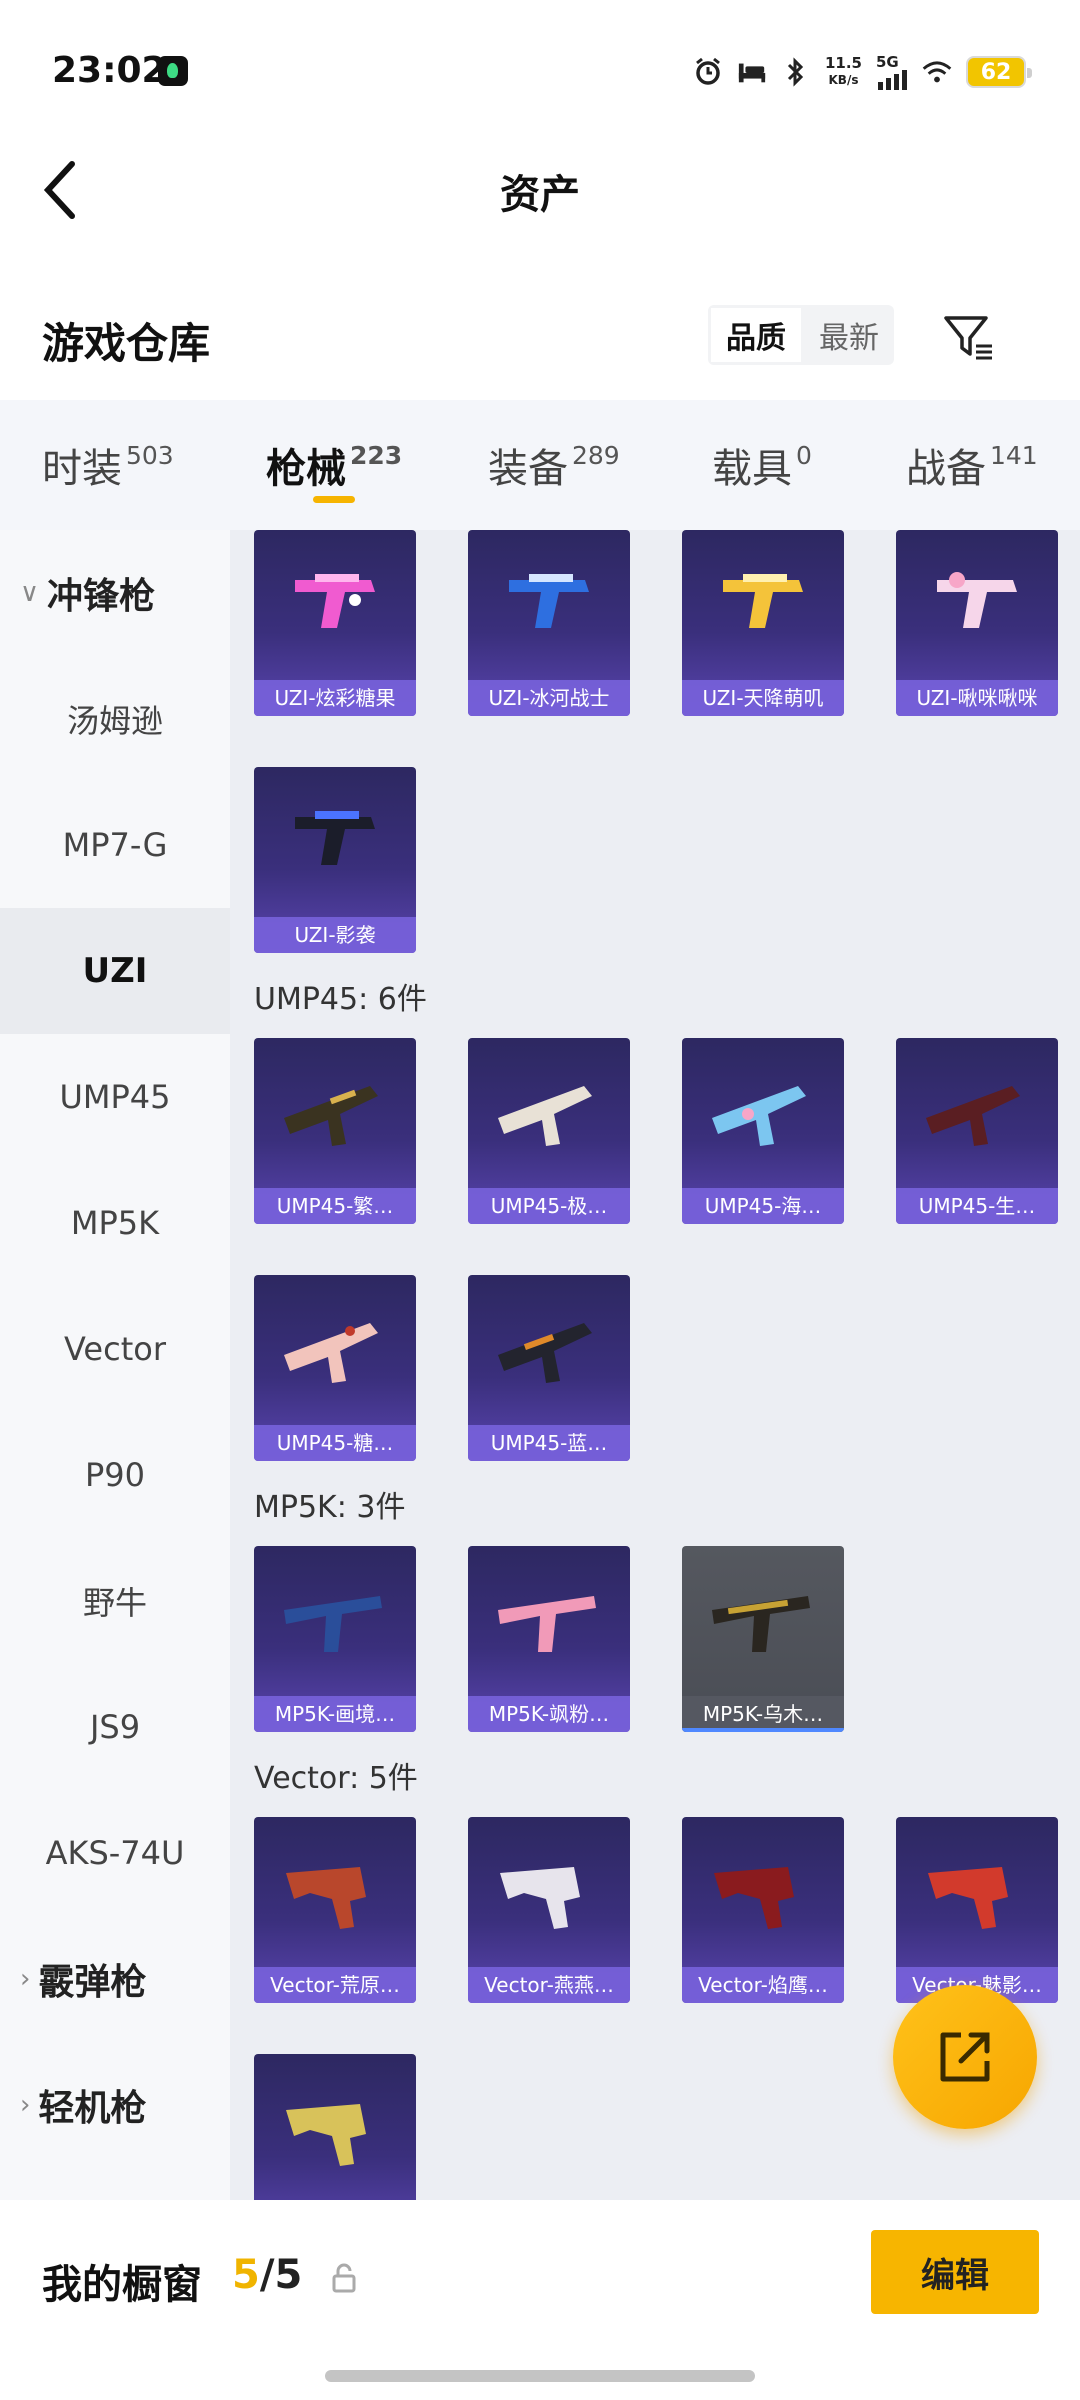 This screenshot has height=2400, width=1080. Describe the element at coordinates (335, 935) in the screenshot. I see `skin-name: UZI-影袭` at that location.